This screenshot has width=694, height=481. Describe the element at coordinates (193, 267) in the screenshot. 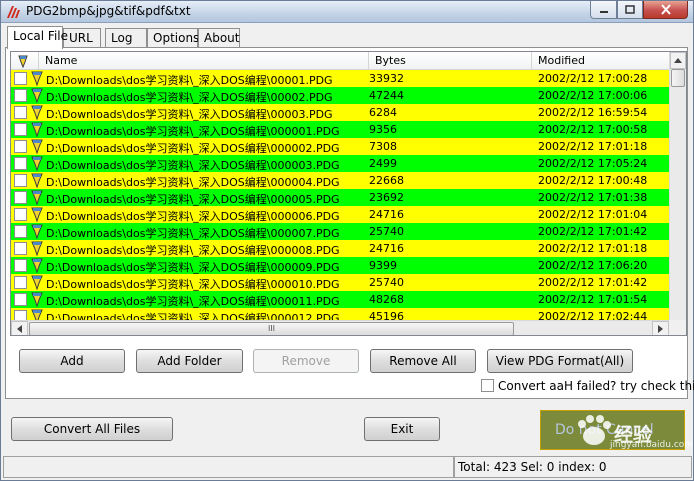

I see `file-name: D:\Downloads\dos学习资料\_深入DOS编程\000009.PDG` at that location.